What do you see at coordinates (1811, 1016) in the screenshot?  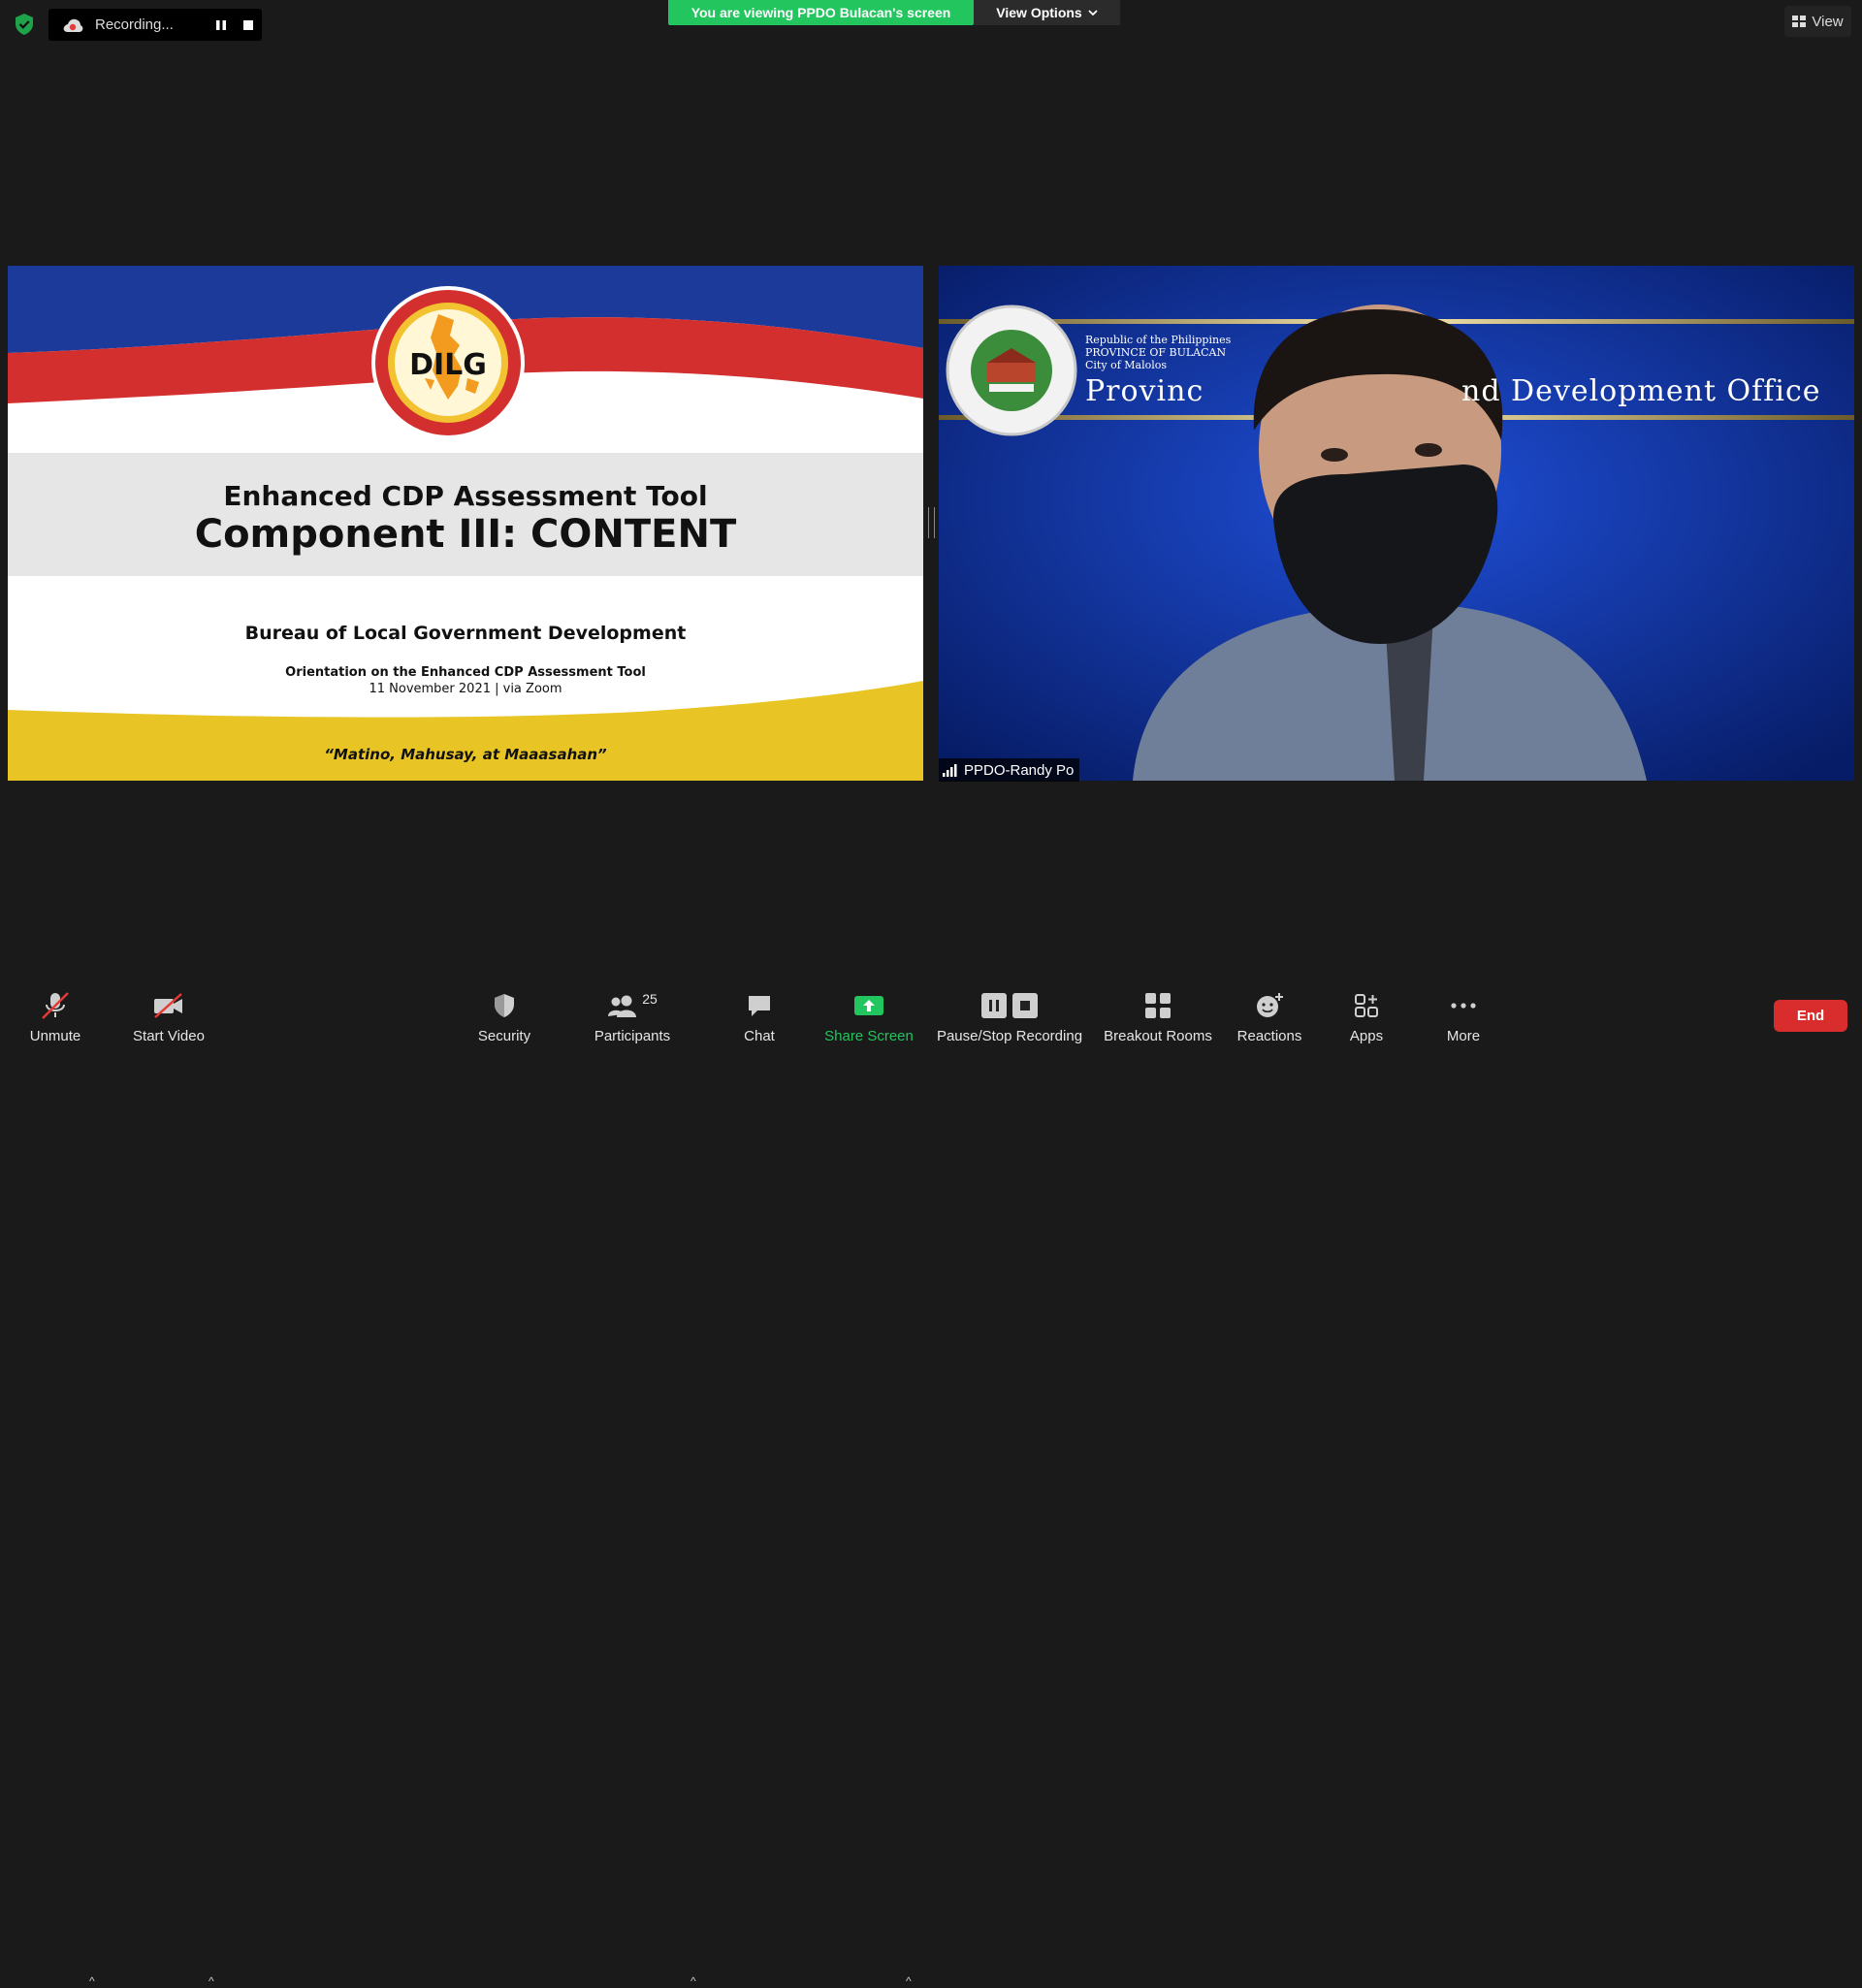 I see `end-meeting-button: End` at bounding box center [1811, 1016].